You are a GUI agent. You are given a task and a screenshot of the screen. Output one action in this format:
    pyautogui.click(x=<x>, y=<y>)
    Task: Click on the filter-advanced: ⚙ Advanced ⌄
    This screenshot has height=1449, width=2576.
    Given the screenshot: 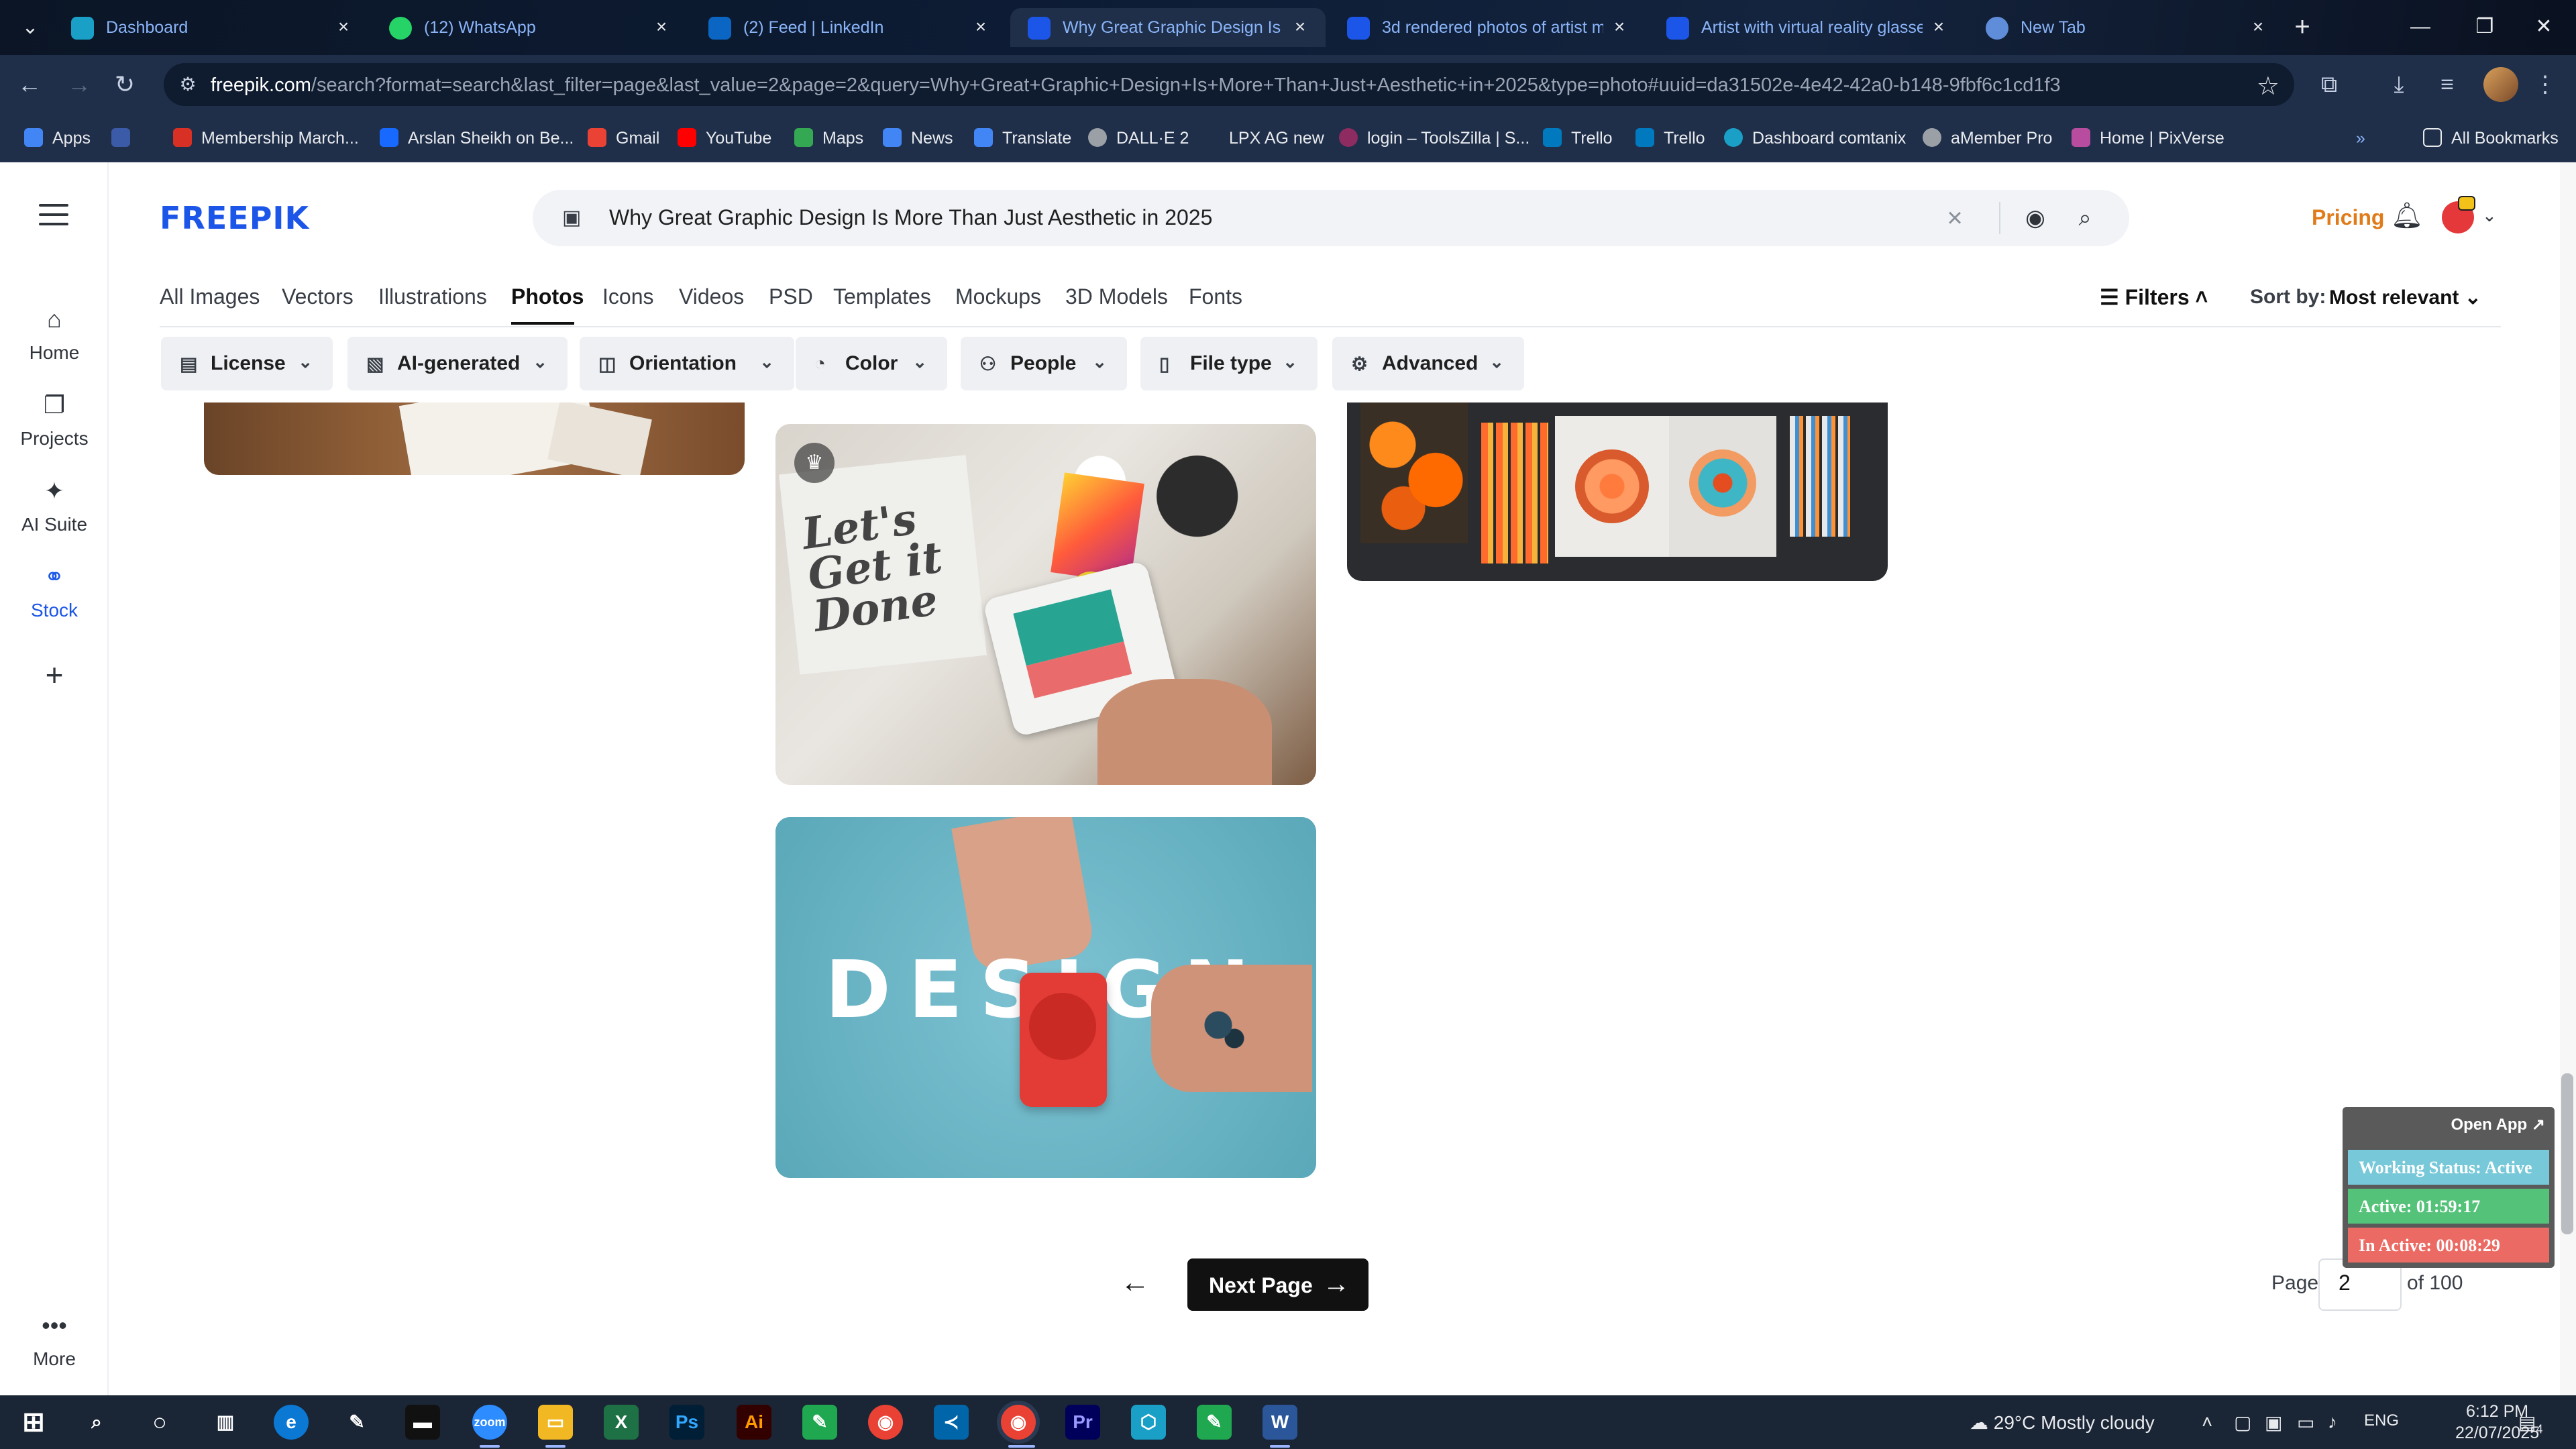 What is the action you would take?
    pyautogui.click(x=1428, y=363)
    